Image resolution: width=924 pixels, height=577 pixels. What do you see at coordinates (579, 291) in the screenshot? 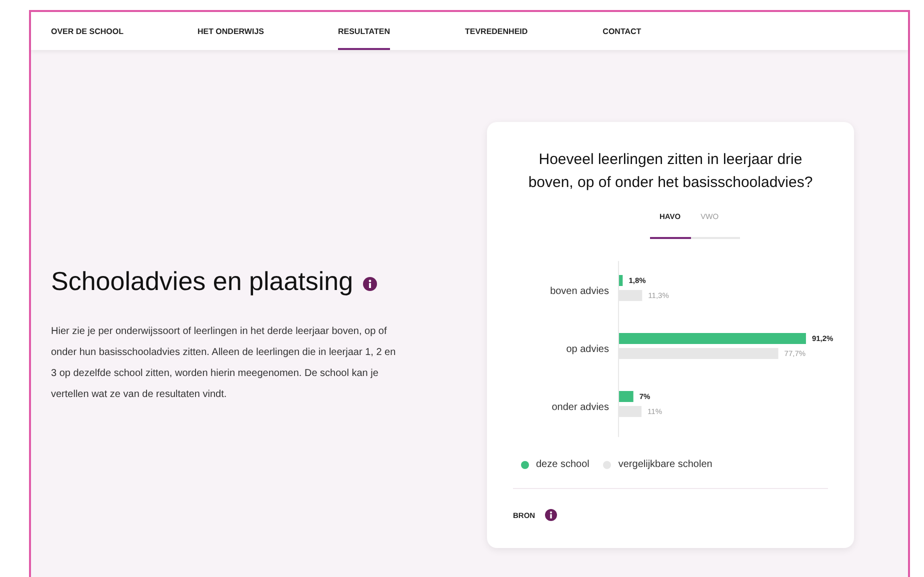
I see `category-label: boven advies` at bounding box center [579, 291].